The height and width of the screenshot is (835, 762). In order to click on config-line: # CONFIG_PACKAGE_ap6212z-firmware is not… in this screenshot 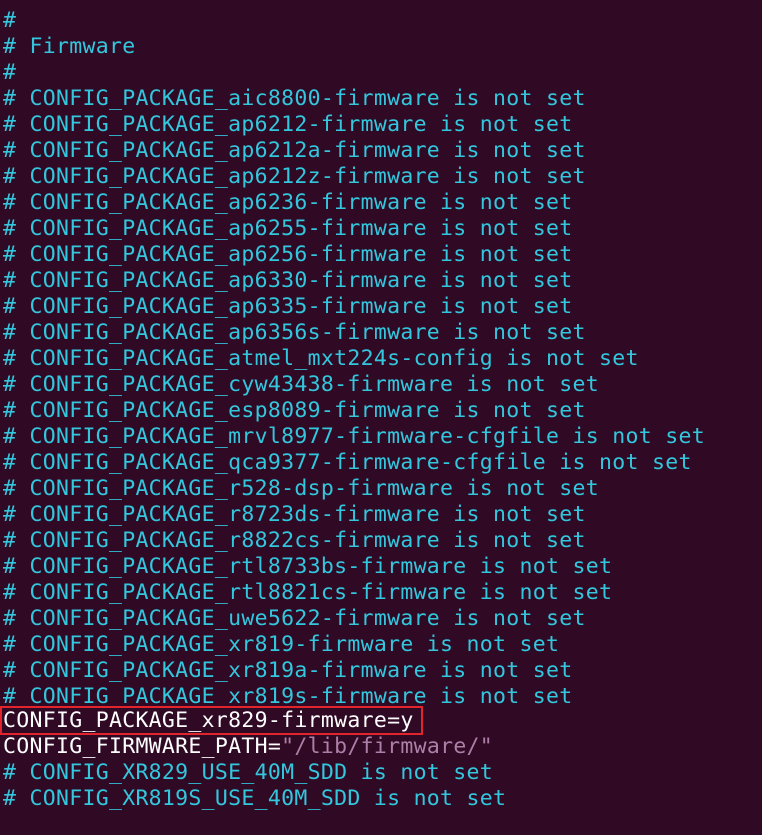, I will do `click(294, 176)`.